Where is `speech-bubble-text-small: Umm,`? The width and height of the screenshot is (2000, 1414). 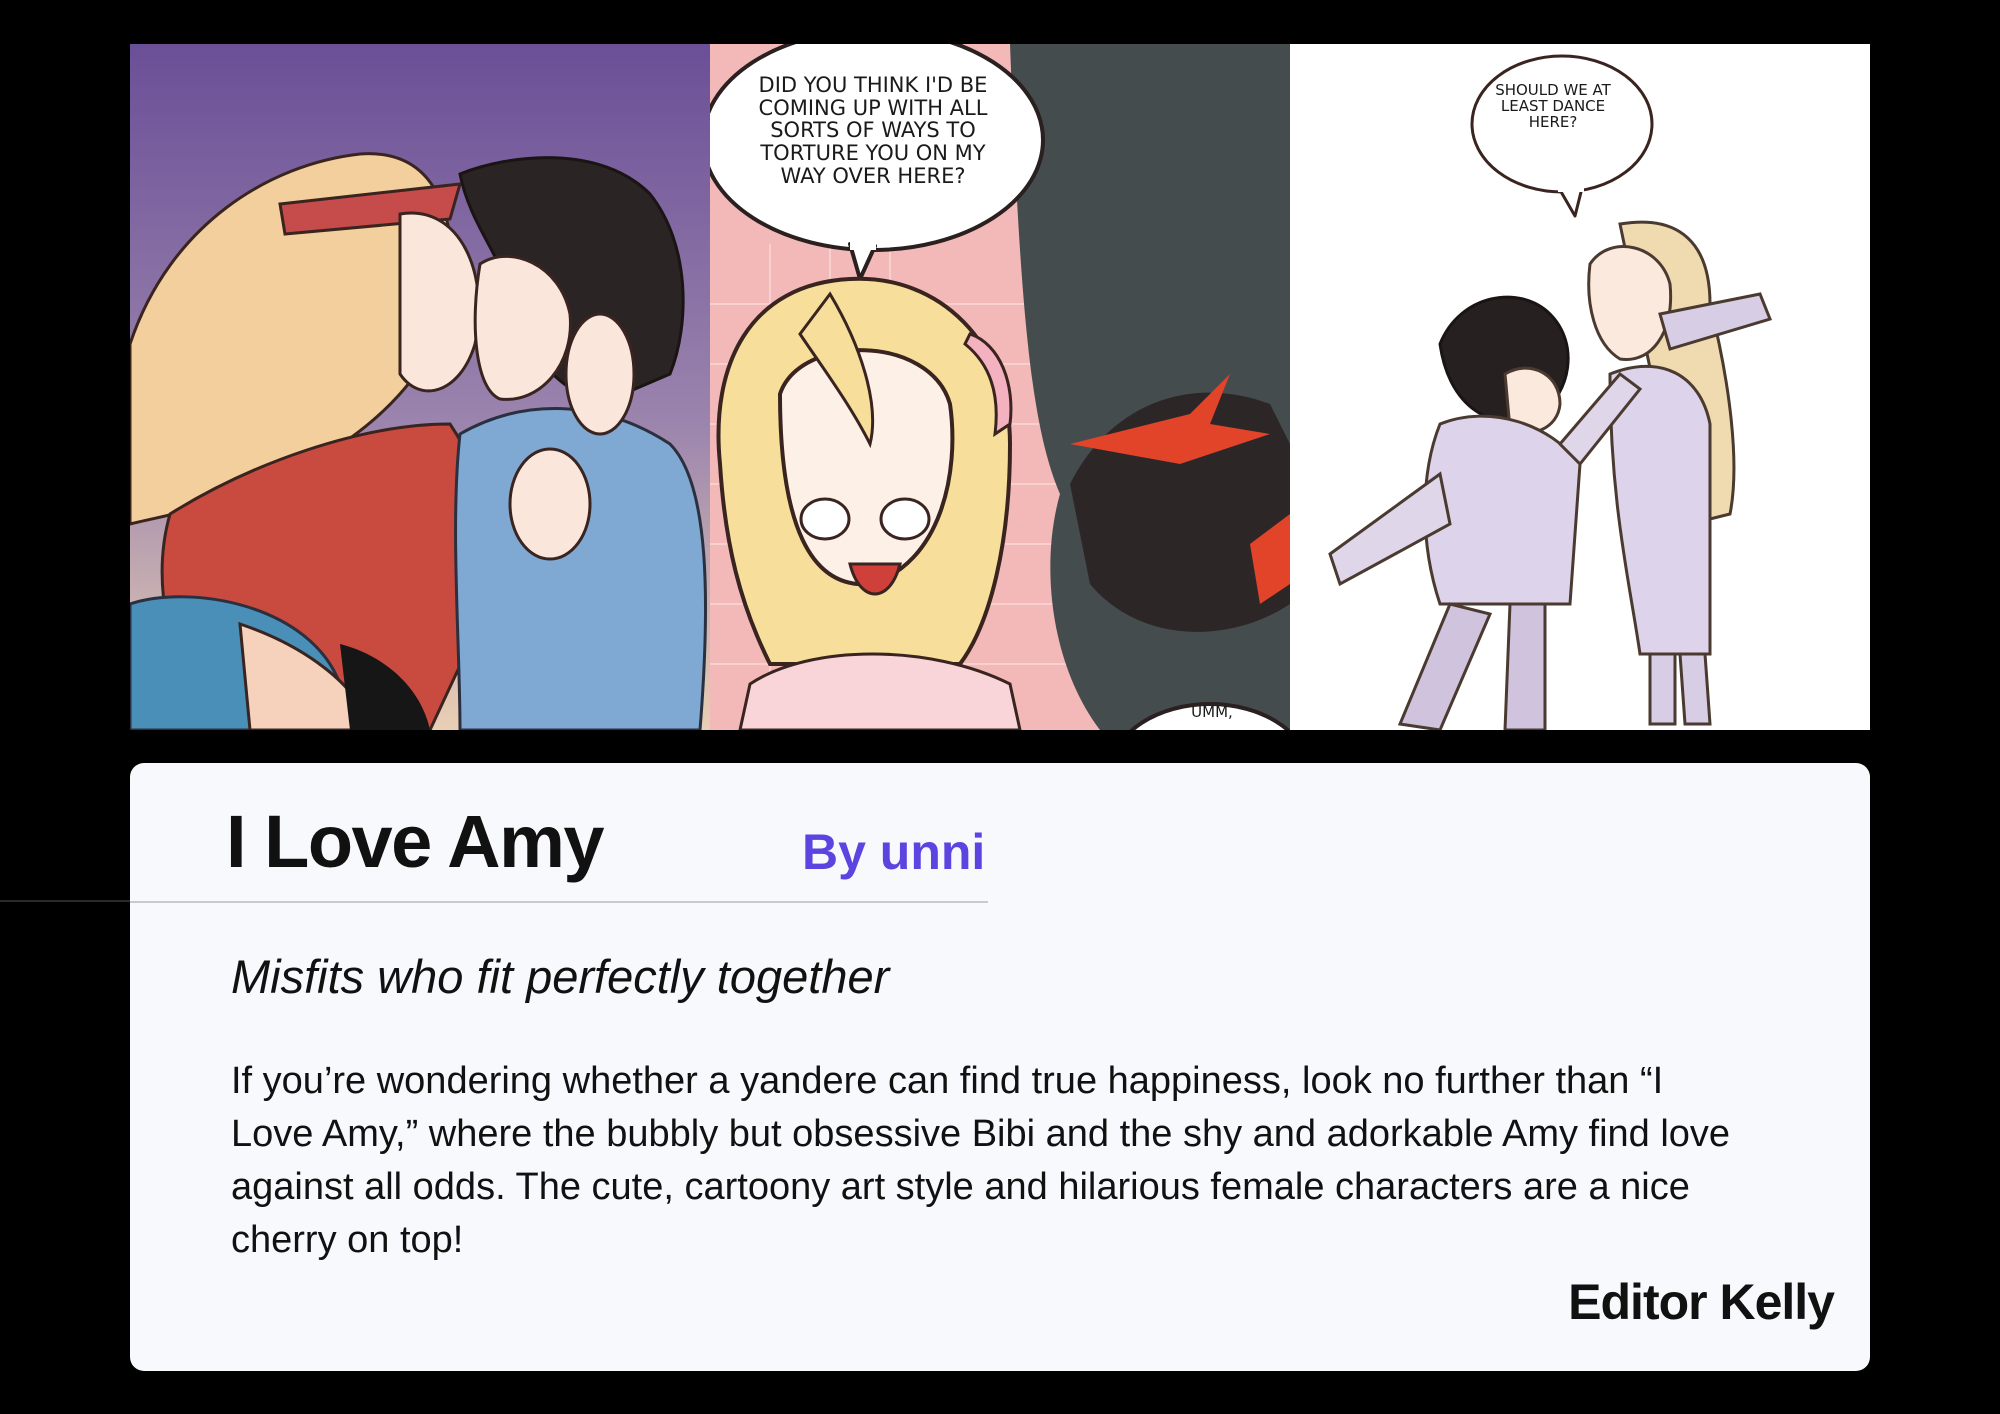
speech-bubble-text-small: Umm, is located at coordinates (1212, 712).